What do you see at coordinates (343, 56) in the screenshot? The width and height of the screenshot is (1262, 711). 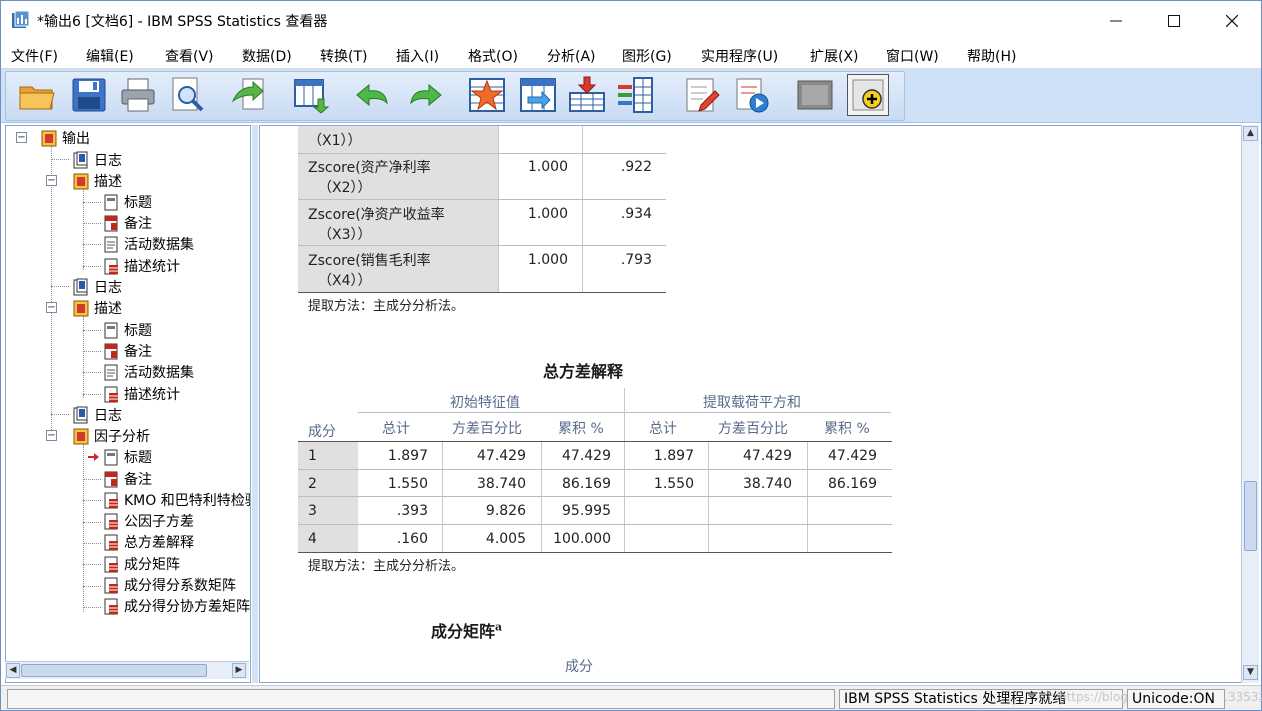 I see `menu-transform: 转换(T)` at bounding box center [343, 56].